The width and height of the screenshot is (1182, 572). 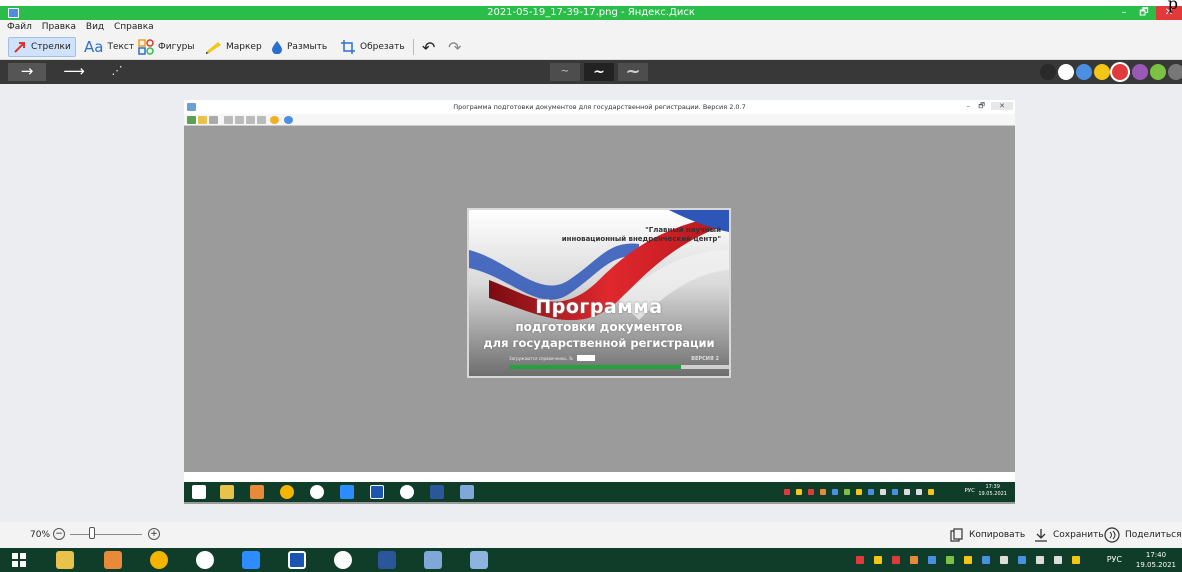 What do you see at coordinates (1156, 560) in the screenshot?
I see `taskbar-clock: 17:40 19.05.2021` at bounding box center [1156, 560].